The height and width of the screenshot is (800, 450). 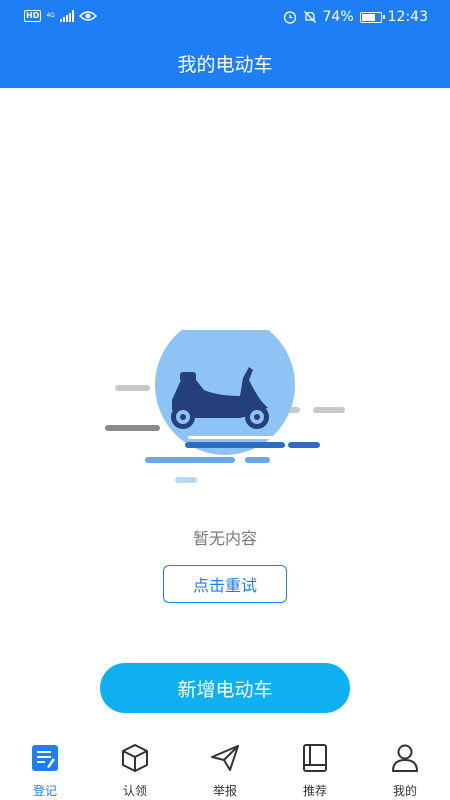 What do you see at coordinates (66, 16) in the screenshot?
I see `signal-icon` at bounding box center [66, 16].